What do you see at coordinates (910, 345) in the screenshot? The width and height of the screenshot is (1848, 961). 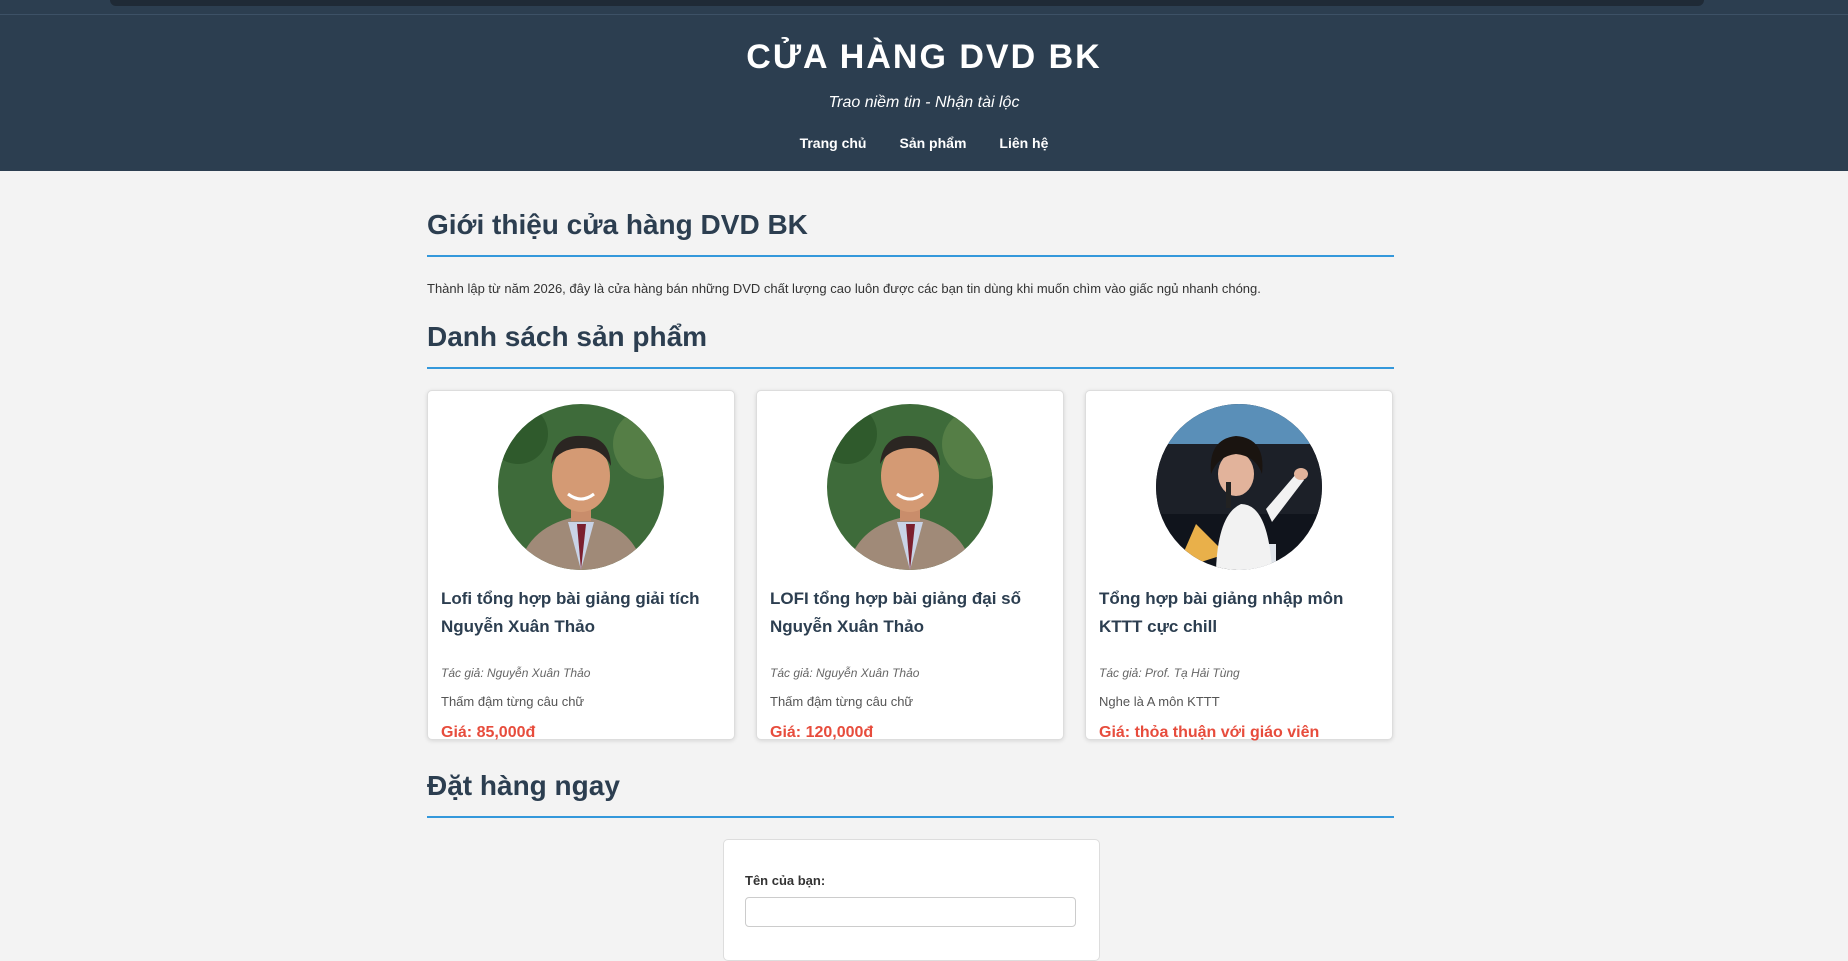 I see `product-list-heading: Danh sách sản phẩm` at bounding box center [910, 345].